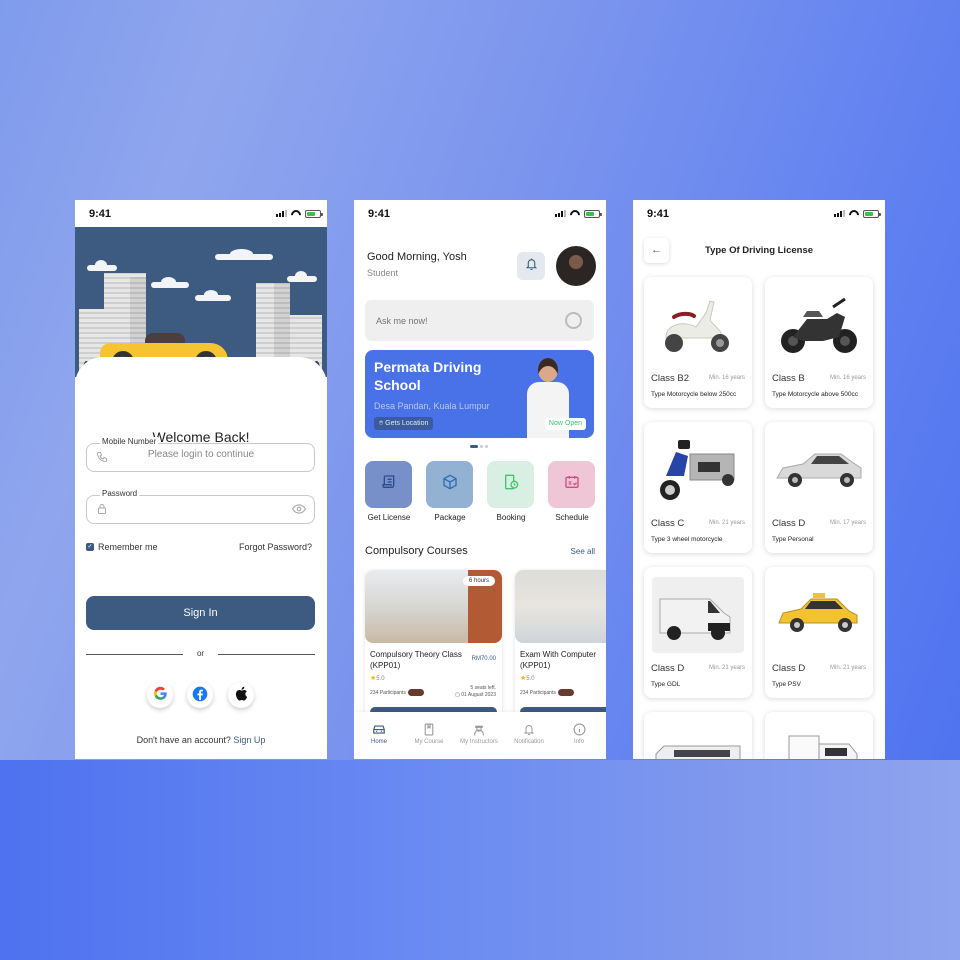  What do you see at coordinates (558, 660) in the screenshot?
I see `course-title: Exam With Computer (KPP01)` at bounding box center [558, 660].